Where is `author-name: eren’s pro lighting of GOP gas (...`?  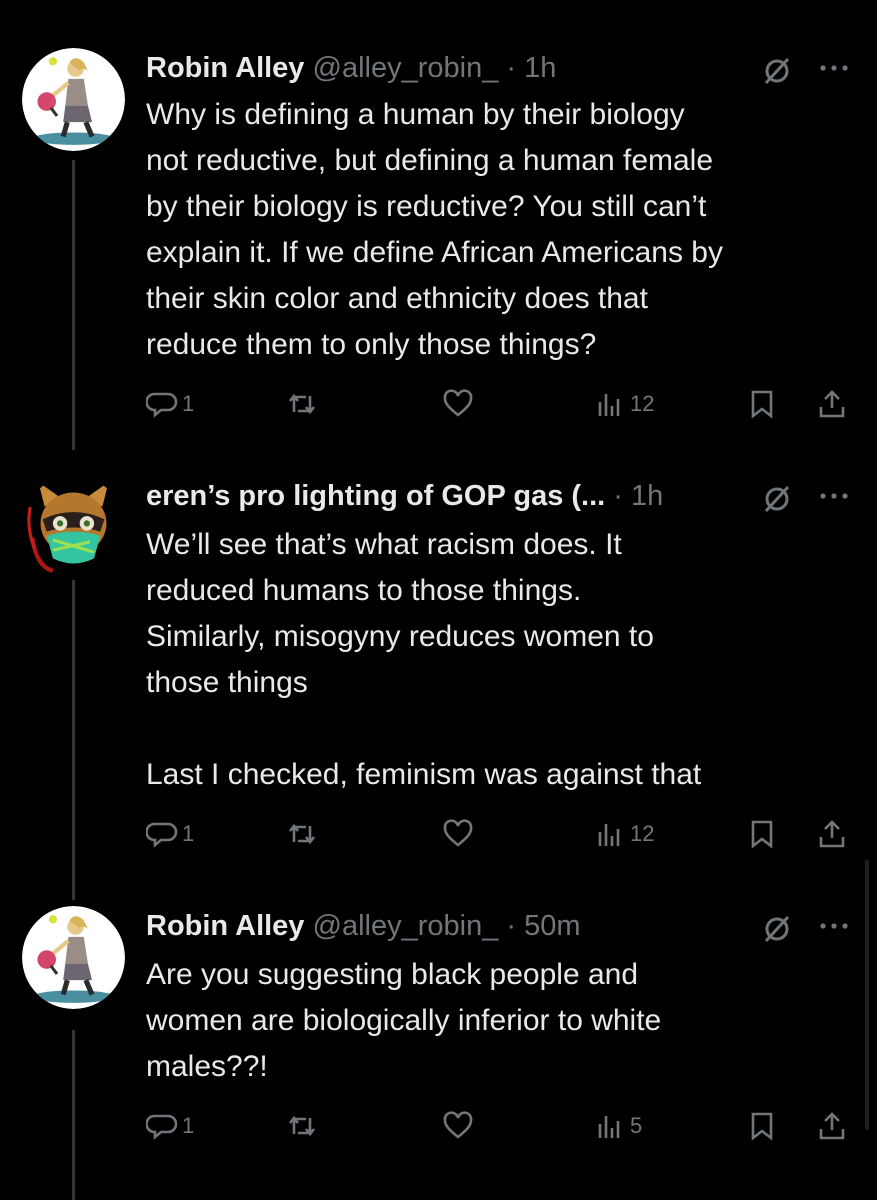 author-name: eren’s pro lighting of GOP gas (... is located at coordinates (375, 496).